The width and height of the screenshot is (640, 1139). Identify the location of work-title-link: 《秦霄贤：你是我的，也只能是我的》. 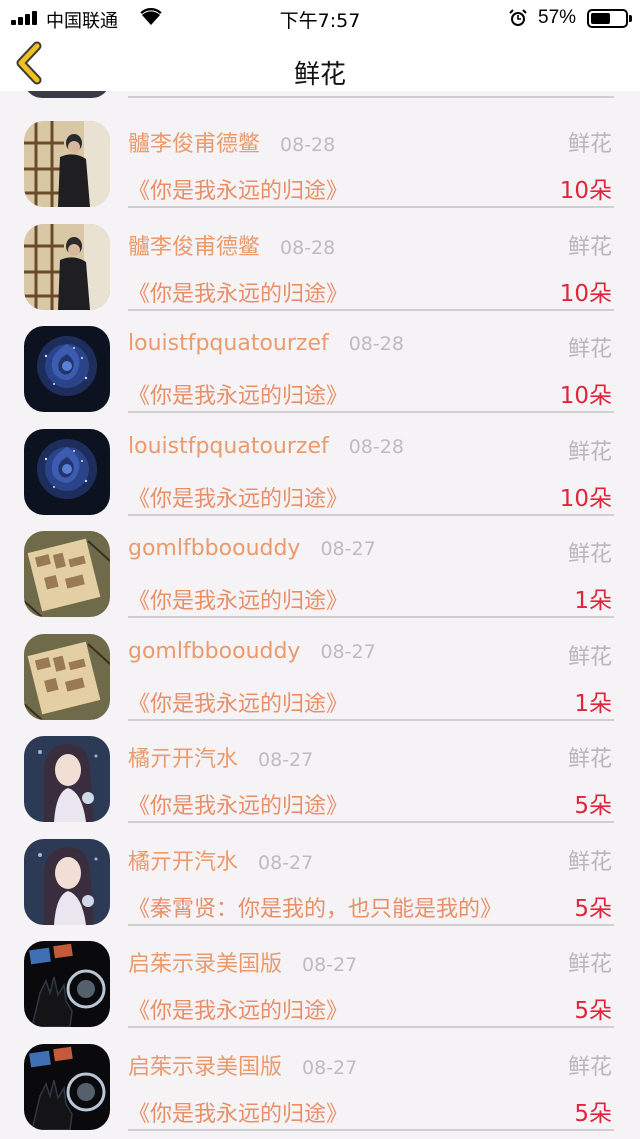
(315, 907).